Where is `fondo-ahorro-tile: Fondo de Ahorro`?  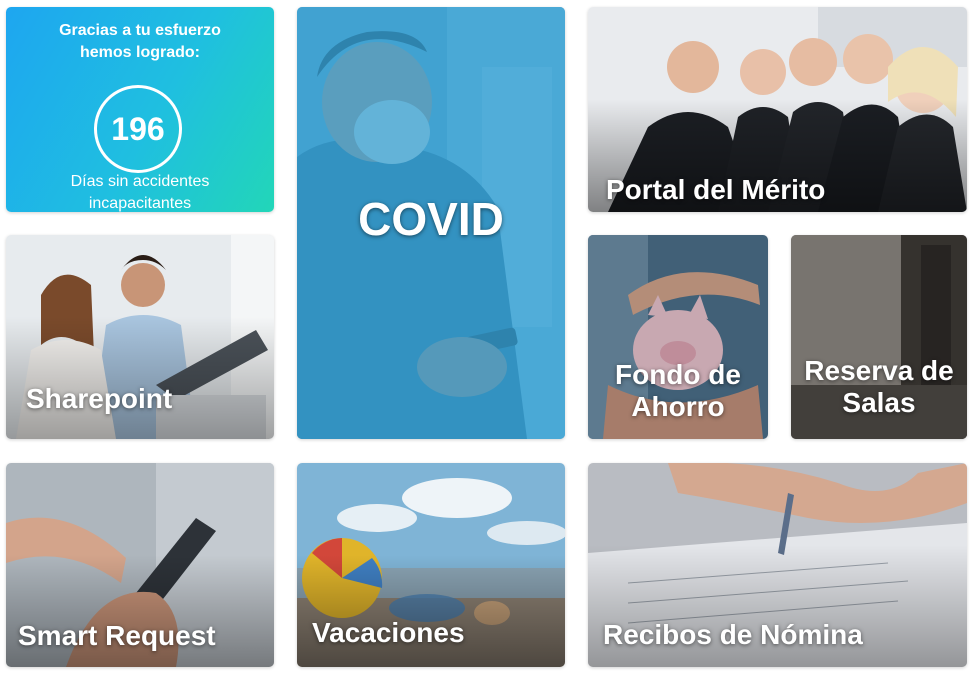 fondo-ahorro-tile: Fondo de Ahorro is located at coordinates (678, 337).